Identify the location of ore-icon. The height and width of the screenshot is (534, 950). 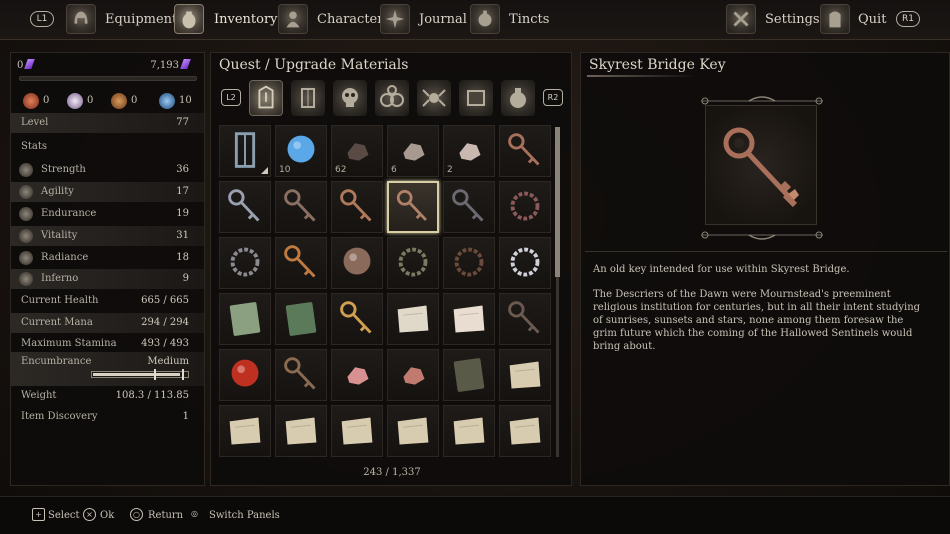
(119, 100).